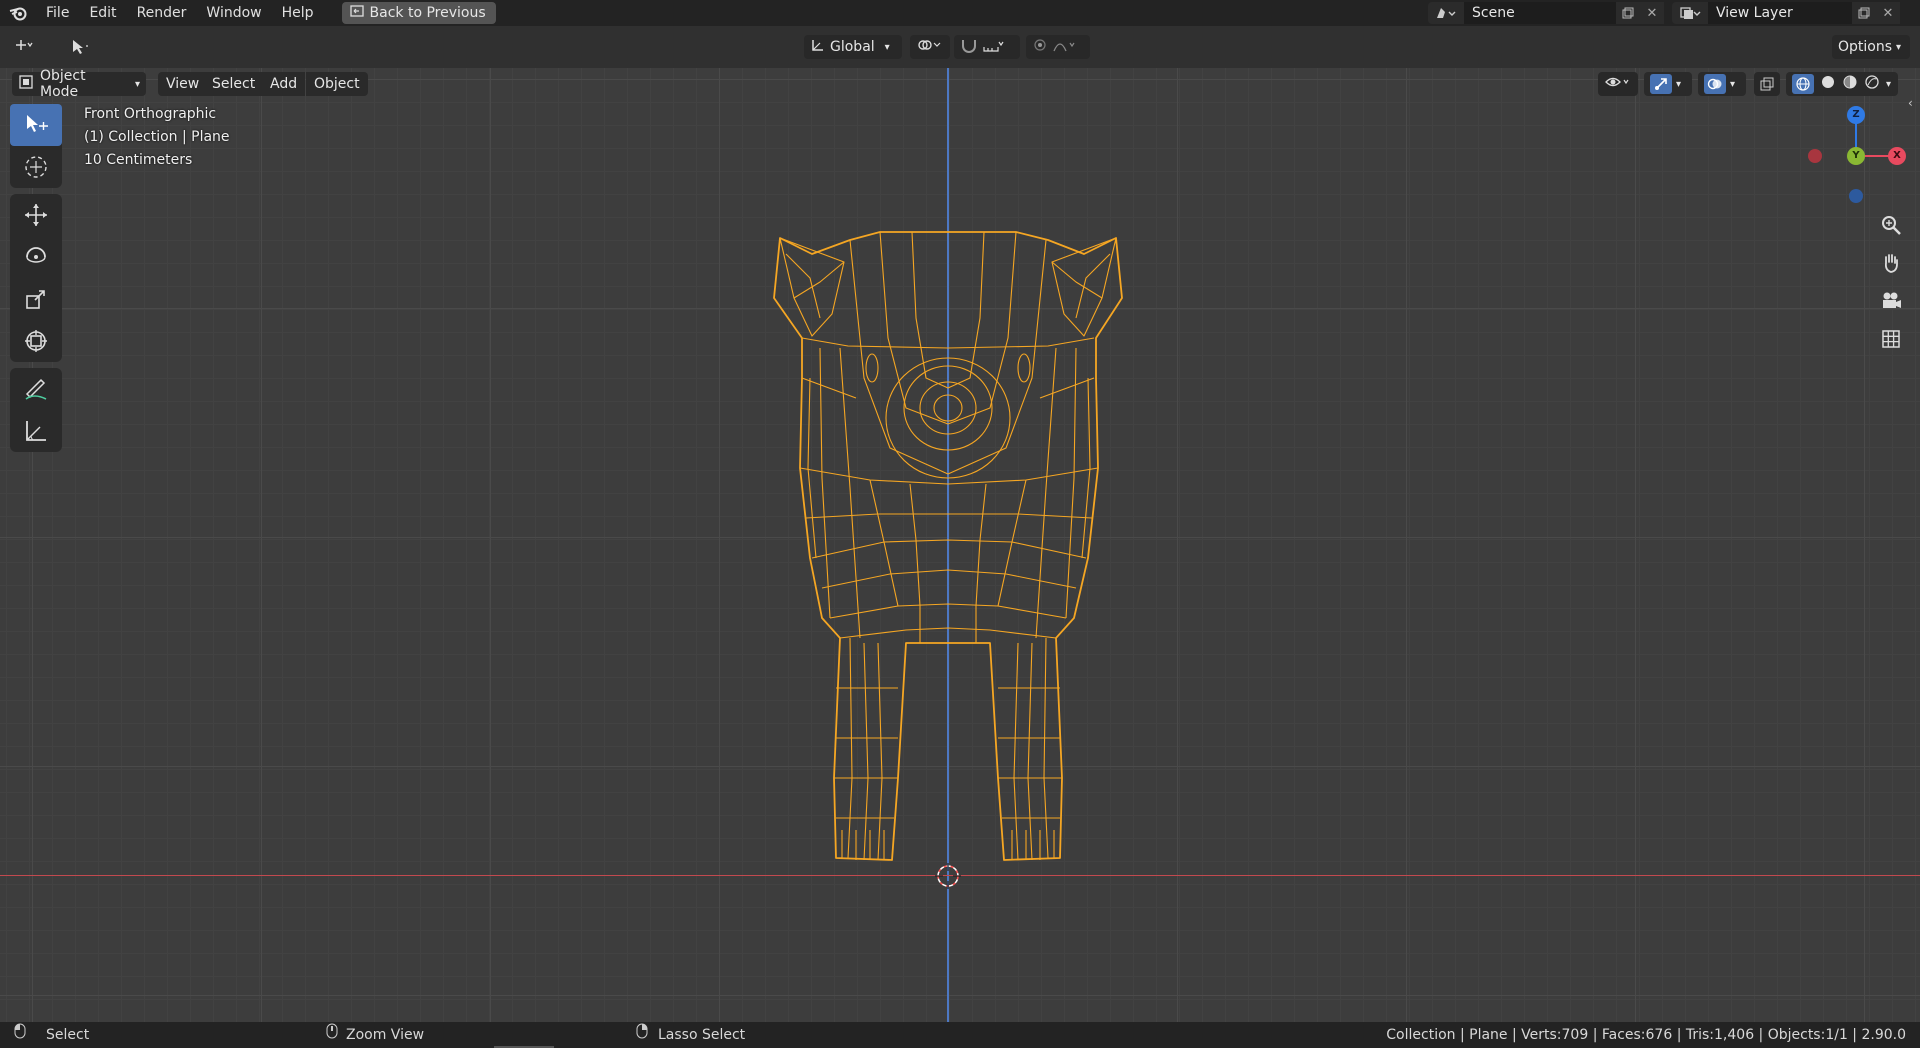 The image size is (1920, 1048). Describe the element at coordinates (1891, 263) in the screenshot. I see `pan-hand-icon` at that location.